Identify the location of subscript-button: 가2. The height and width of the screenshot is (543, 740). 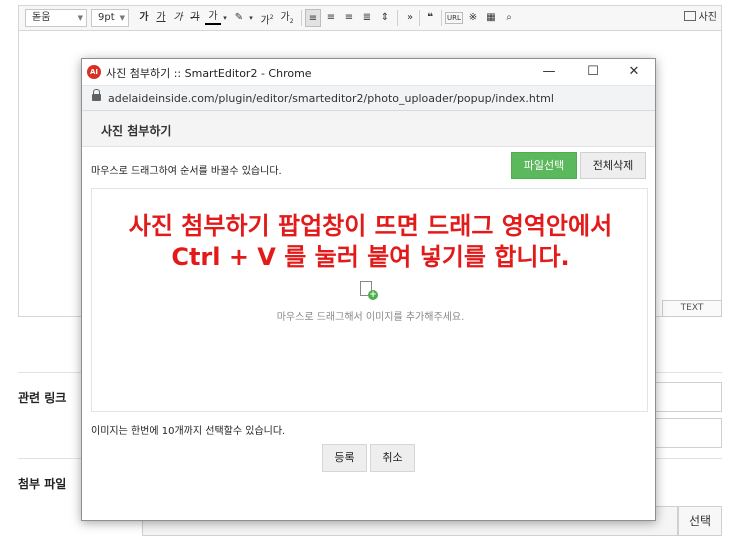
(287, 18).